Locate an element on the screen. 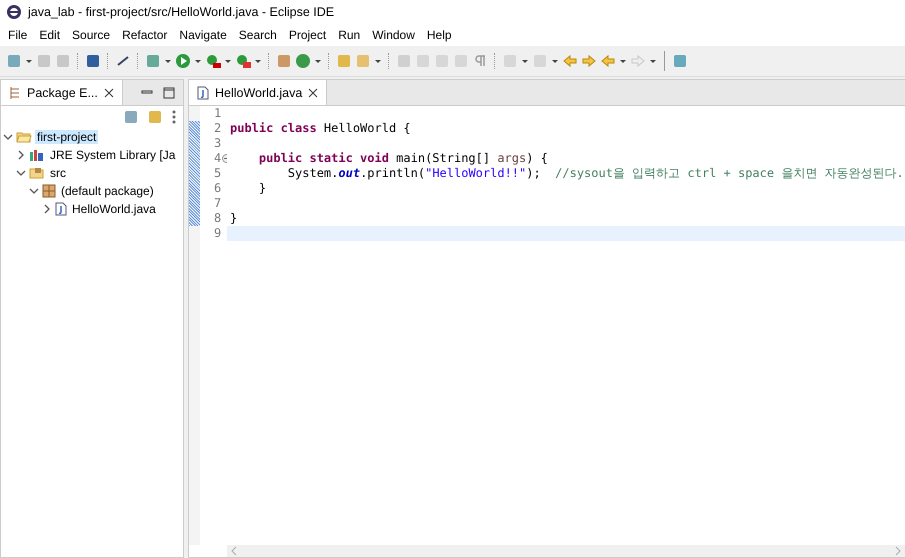  tree-item: first-project is located at coordinates (66, 137).